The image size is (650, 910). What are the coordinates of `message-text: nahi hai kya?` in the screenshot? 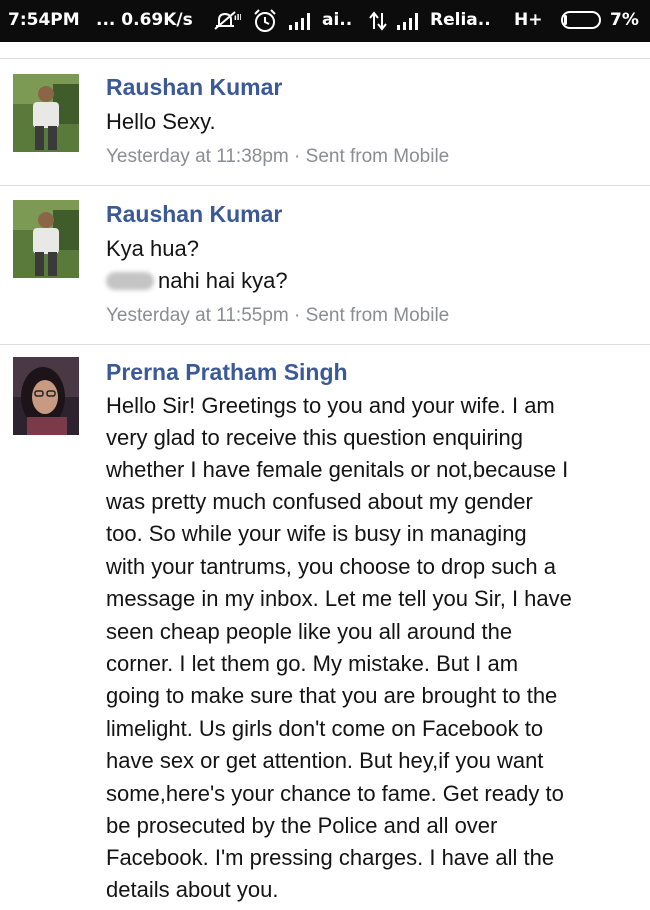 It's located at (197, 281).